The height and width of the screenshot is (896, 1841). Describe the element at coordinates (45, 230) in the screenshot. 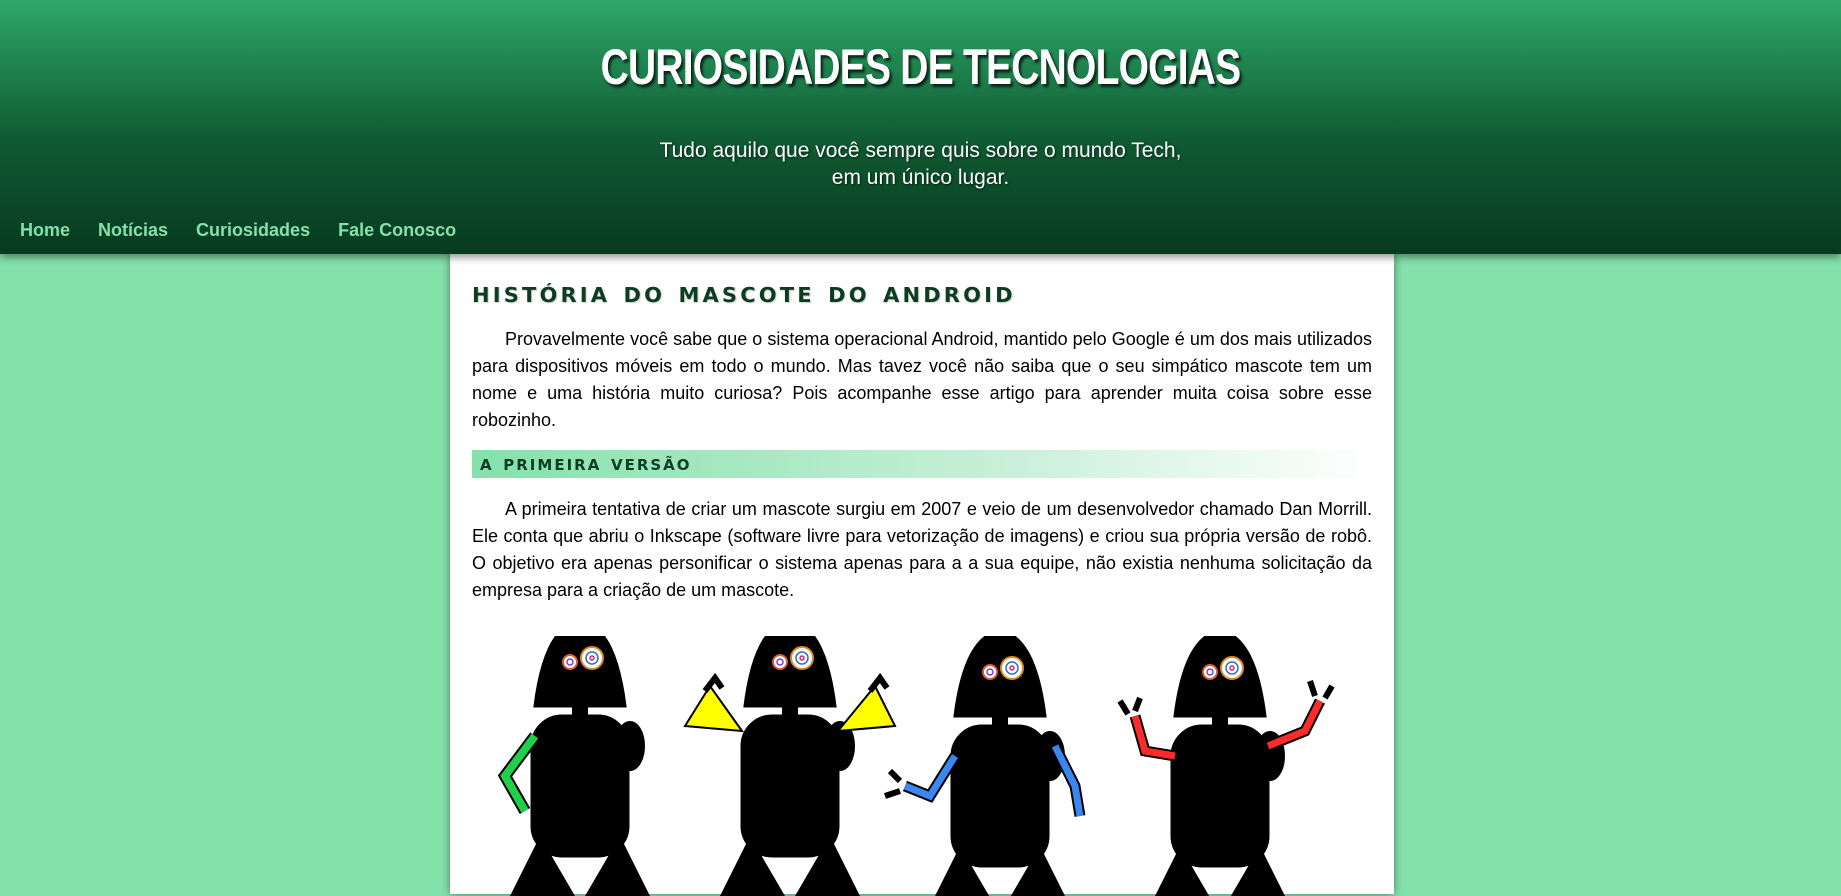

I see `nav-home-link: Home` at that location.